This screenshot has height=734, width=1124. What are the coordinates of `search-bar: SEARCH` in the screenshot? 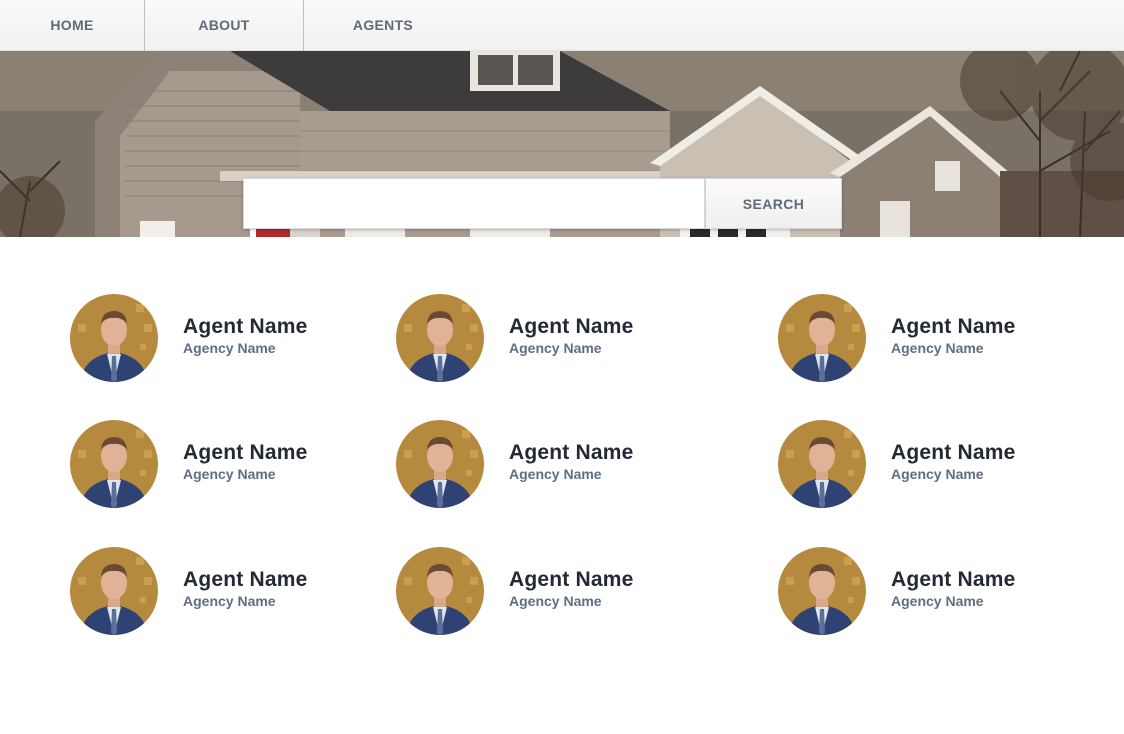 It's located at (542, 203).